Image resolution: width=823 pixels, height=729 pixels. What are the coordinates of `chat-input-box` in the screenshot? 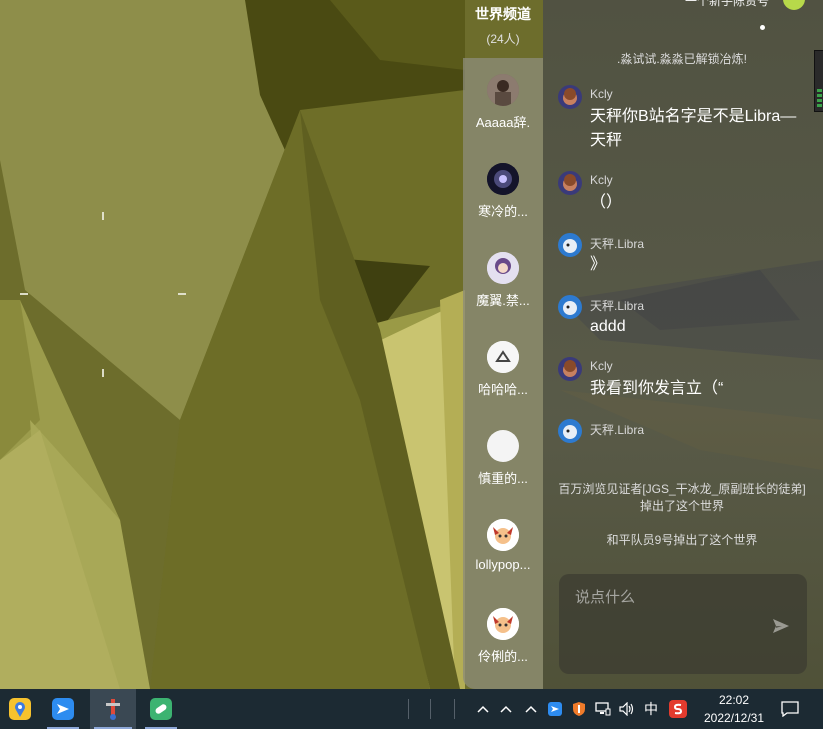 It's located at (683, 624).